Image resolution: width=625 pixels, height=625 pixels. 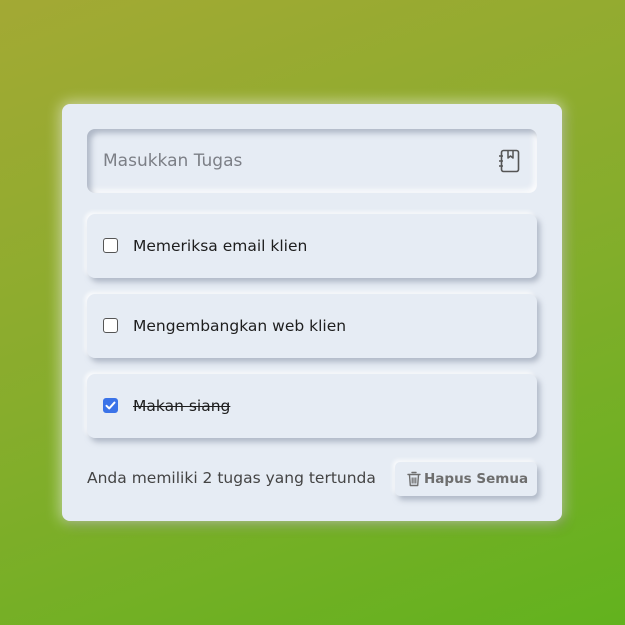 I want to click on task-label: Mengembangkan web klien, so click(x=240, y=326).